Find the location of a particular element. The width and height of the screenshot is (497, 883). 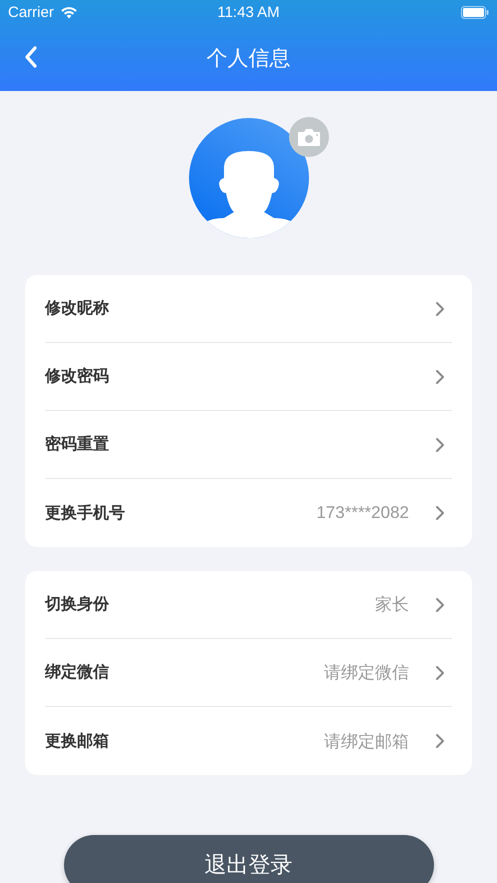

camera-button is located at coordinates (308, 137).